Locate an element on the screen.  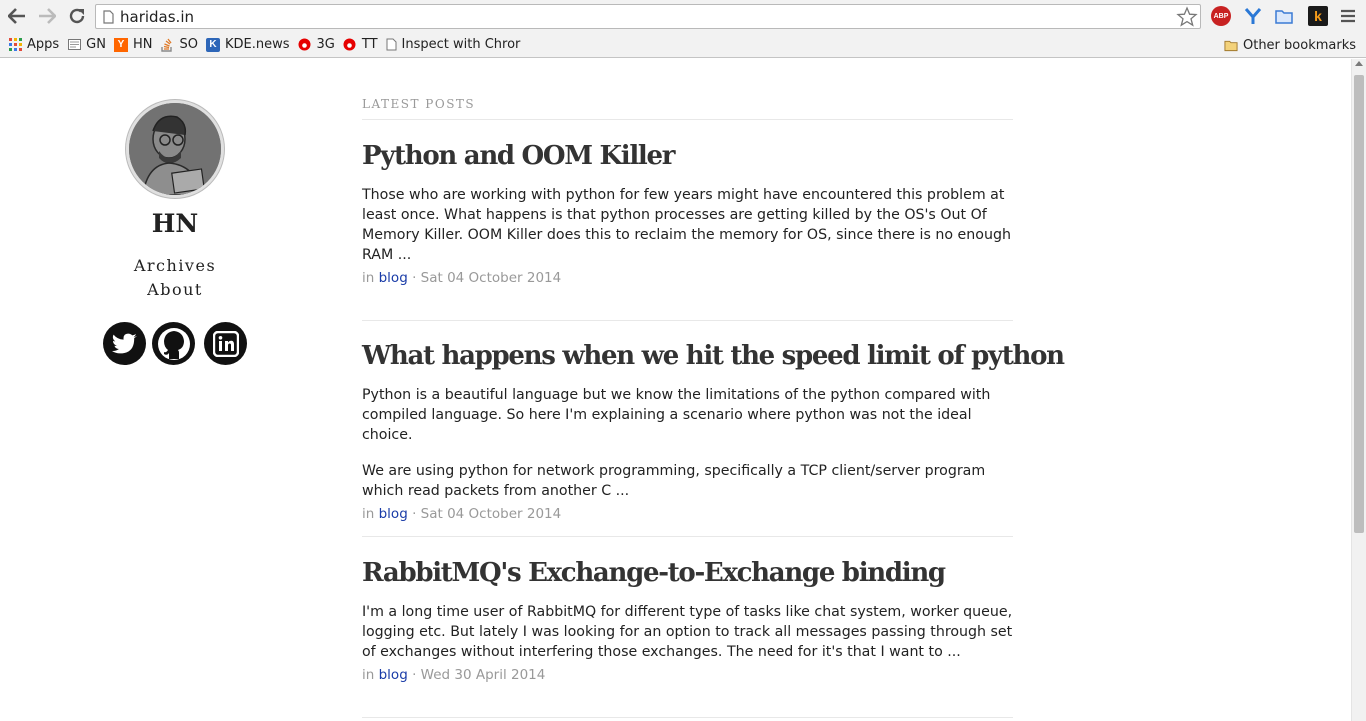
site-name: HN is located at coordinates (175, 223).